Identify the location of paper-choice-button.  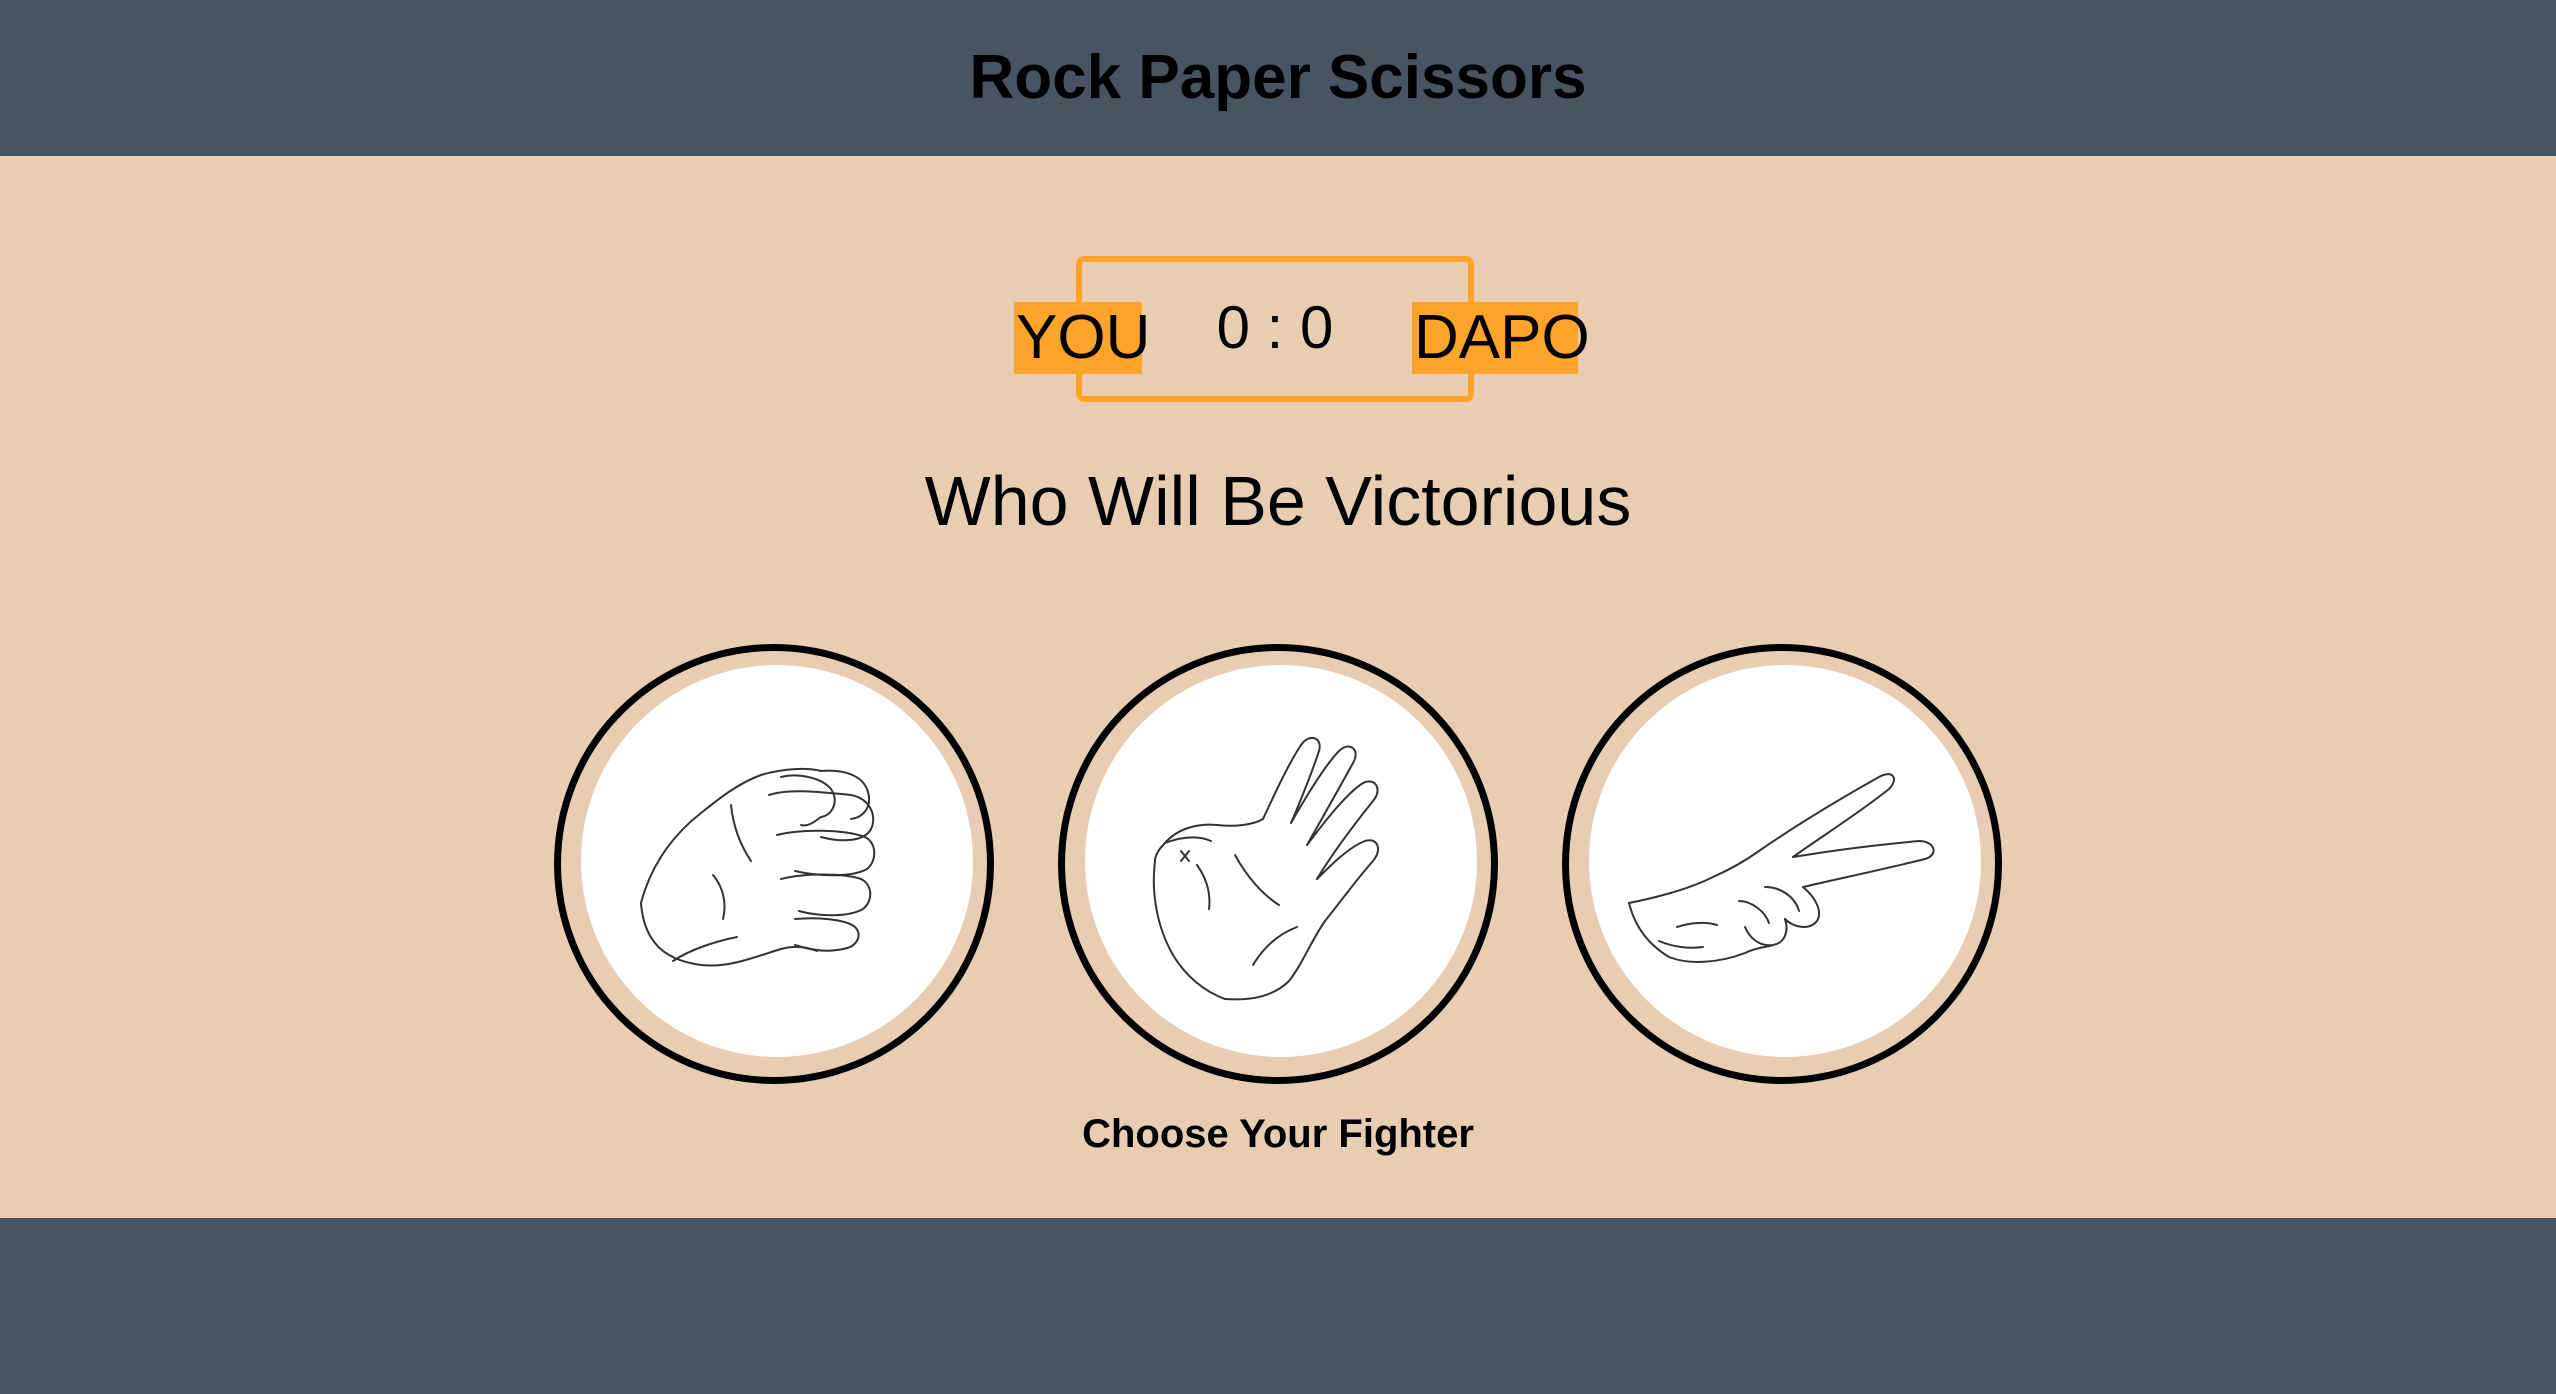
(1278, 864).